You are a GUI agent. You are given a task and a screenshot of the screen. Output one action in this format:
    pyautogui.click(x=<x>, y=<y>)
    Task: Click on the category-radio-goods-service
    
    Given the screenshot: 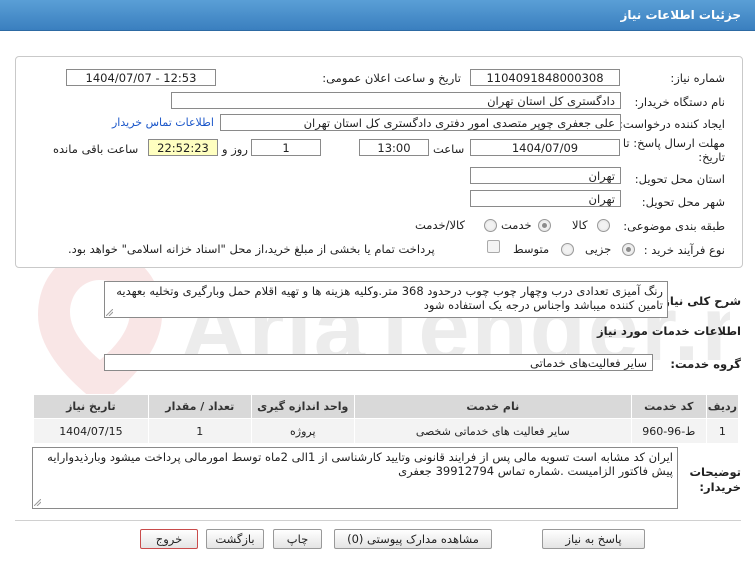 What is the action you would take?
    pyautogui.click(x=490, y=225)
    